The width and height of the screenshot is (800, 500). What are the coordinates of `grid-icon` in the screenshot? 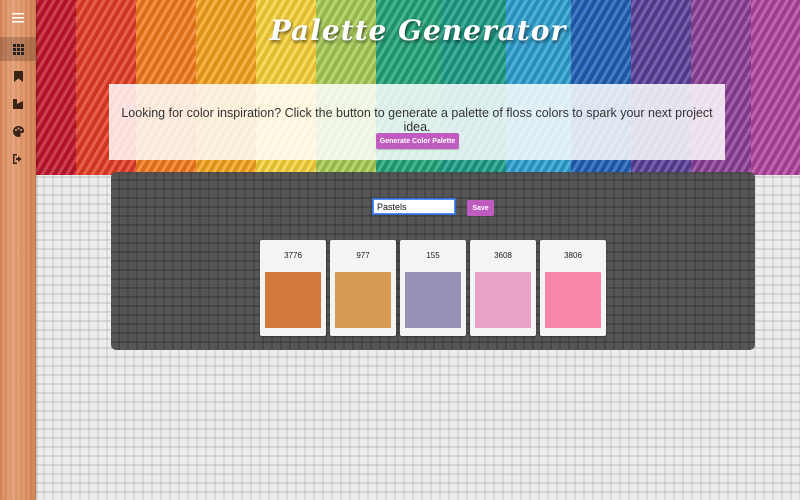 It's located at (18, 49).